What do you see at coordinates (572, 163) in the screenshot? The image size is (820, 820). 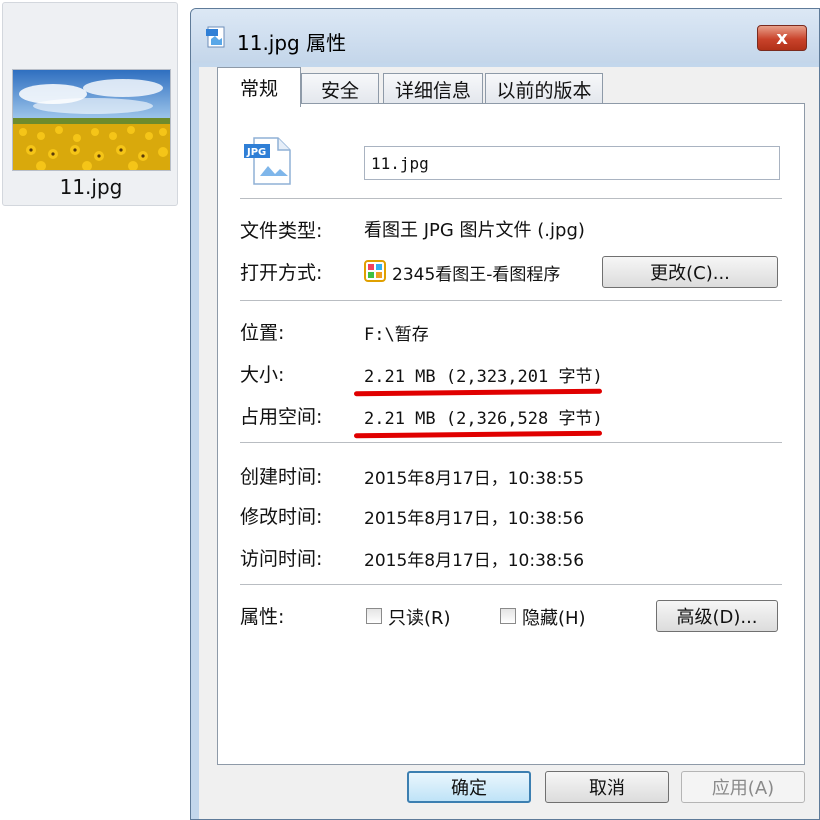 I see `file-name-field: 11.jpg` at bounding box center [572, 163].